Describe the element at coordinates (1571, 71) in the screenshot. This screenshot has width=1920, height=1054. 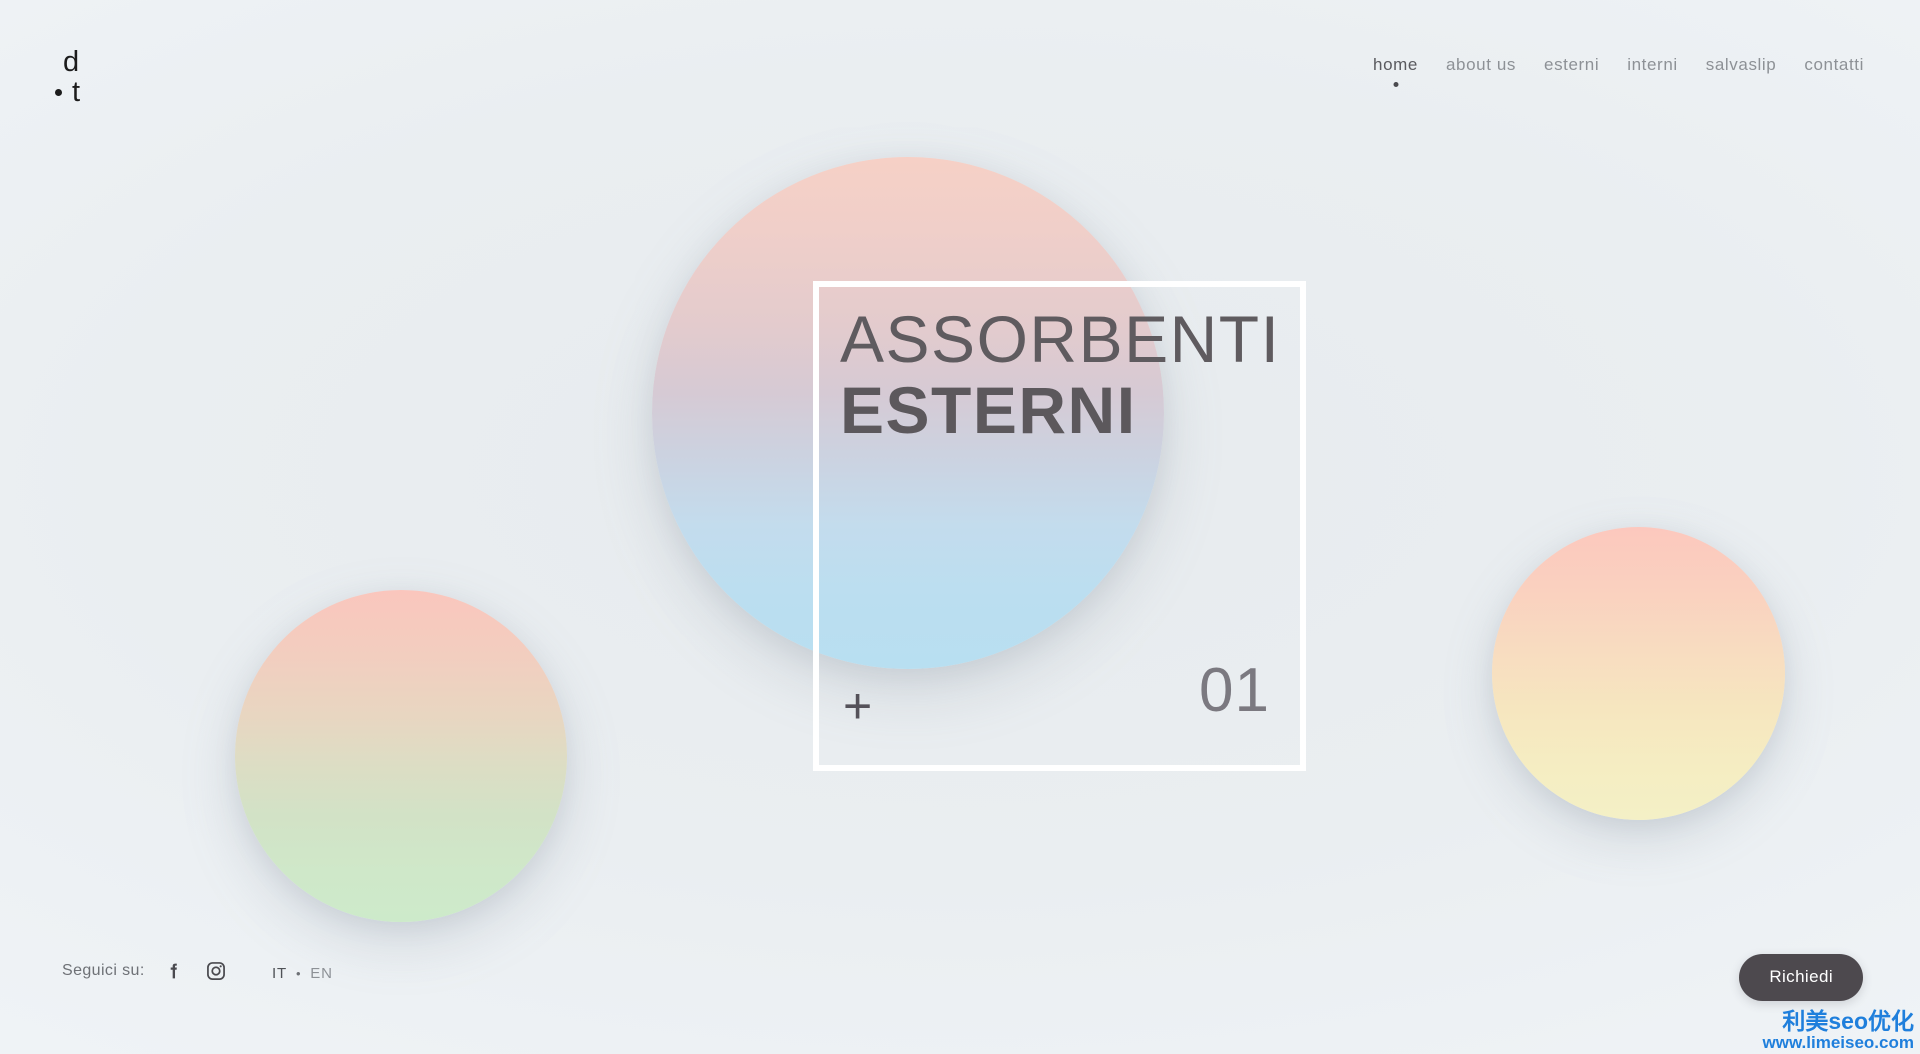
I see `nav-item-esterni: esterni` at that location.